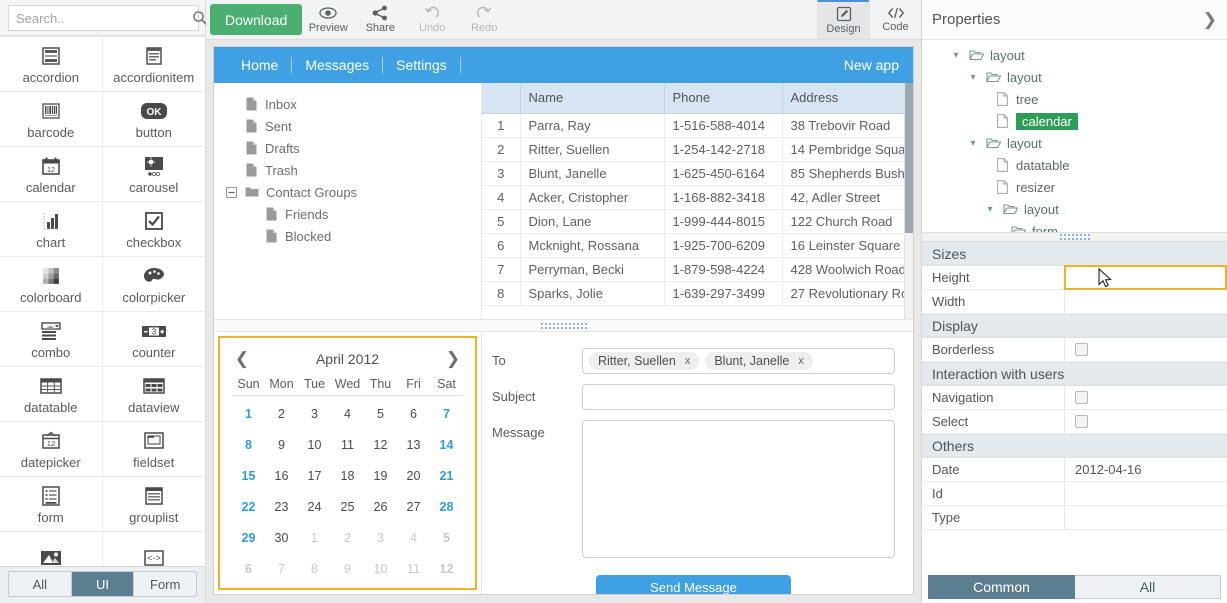  What do you see at coordinates (153, 229) in the screenshot?
I see `widget-checkbox: checkbox` at bounding box center [153, 229].